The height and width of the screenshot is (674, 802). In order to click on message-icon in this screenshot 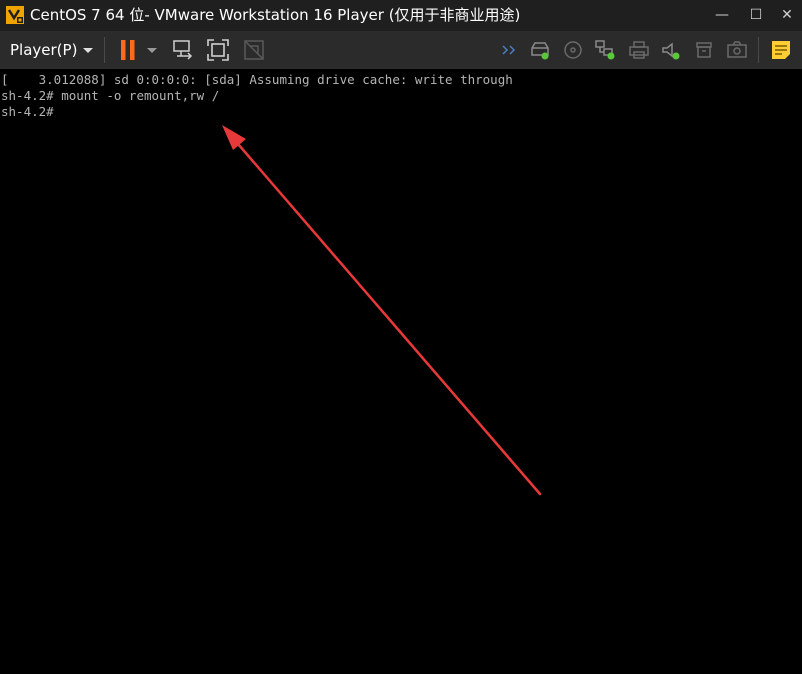, I will do `click(781, 50)`.